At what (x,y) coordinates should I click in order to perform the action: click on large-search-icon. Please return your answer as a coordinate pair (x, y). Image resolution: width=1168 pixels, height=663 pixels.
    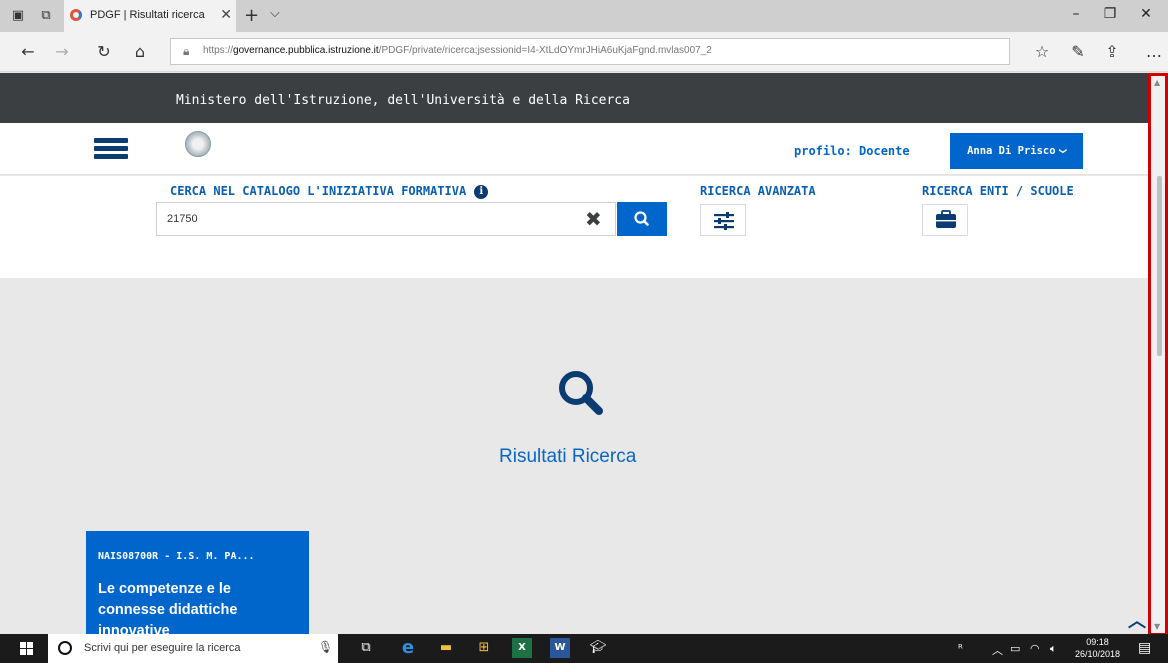
    Looking at the image, I should click on (581, 393).